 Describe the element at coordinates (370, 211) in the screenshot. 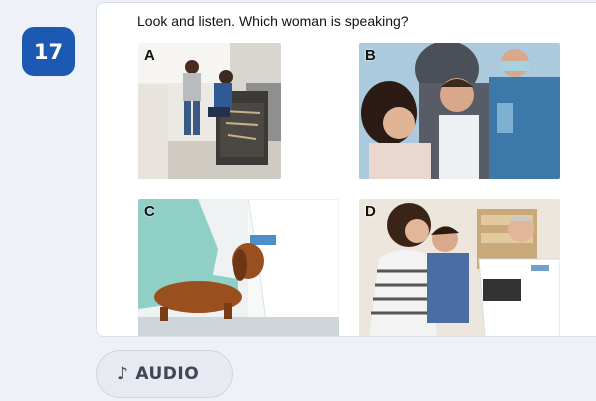

I see `option-d-letter: D` at that location.